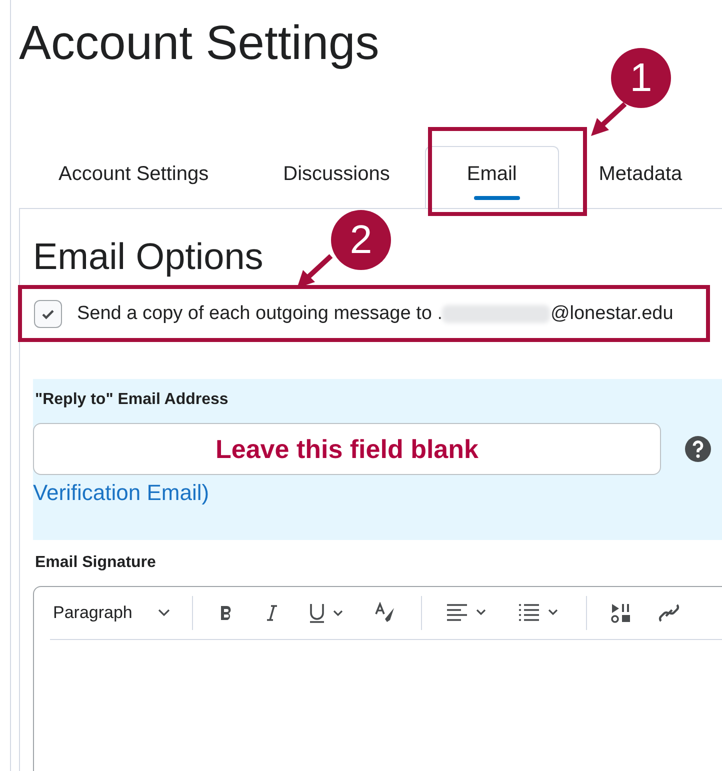  What do you see at coordinates (148, 257) in the screenshot?
I see `section-heading: Email Options` at bounding box center [148, 257].